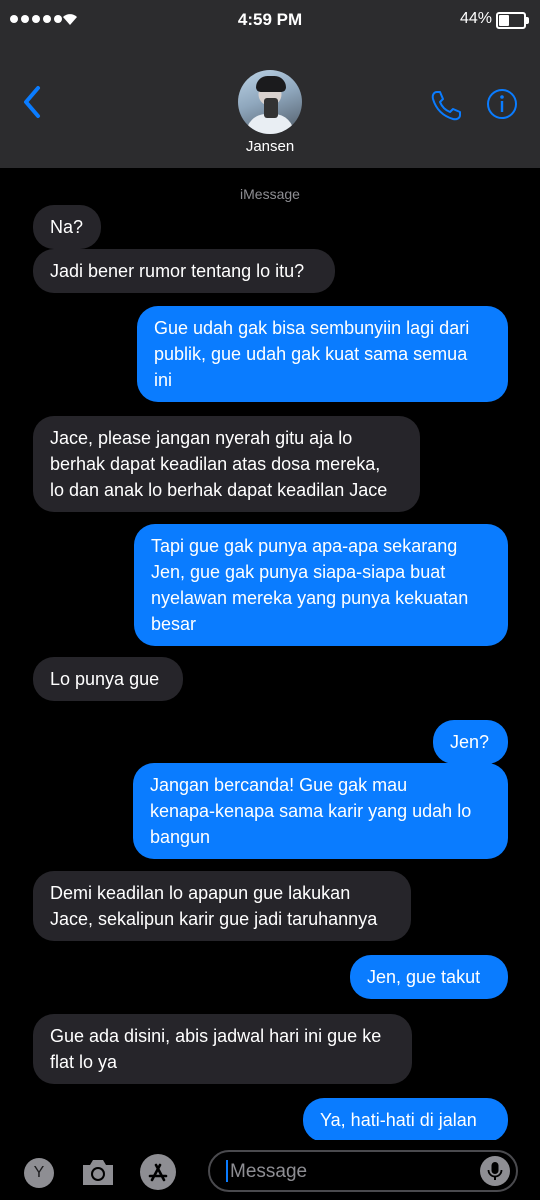 The height and width of the screenshot is (1200, 540). I want to click on text-cursor, so click(227, 1171).